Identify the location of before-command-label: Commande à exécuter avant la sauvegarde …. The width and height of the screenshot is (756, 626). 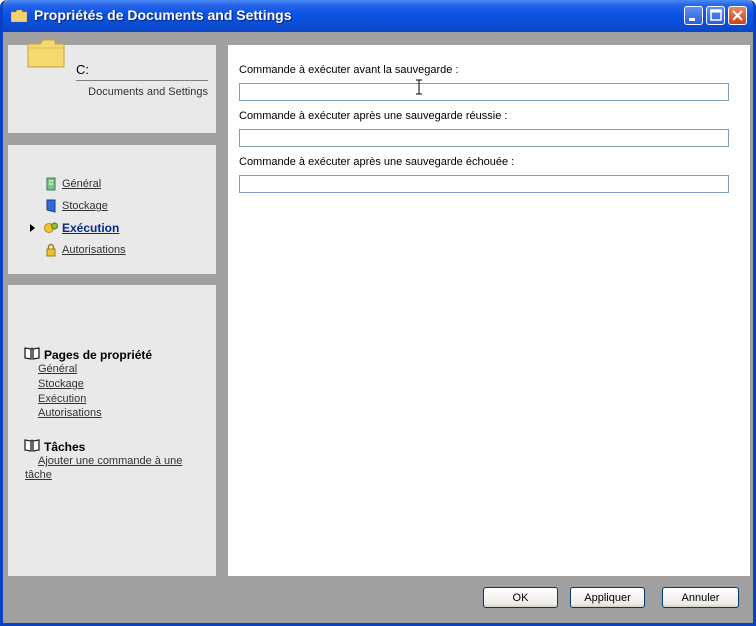
(349, 70).